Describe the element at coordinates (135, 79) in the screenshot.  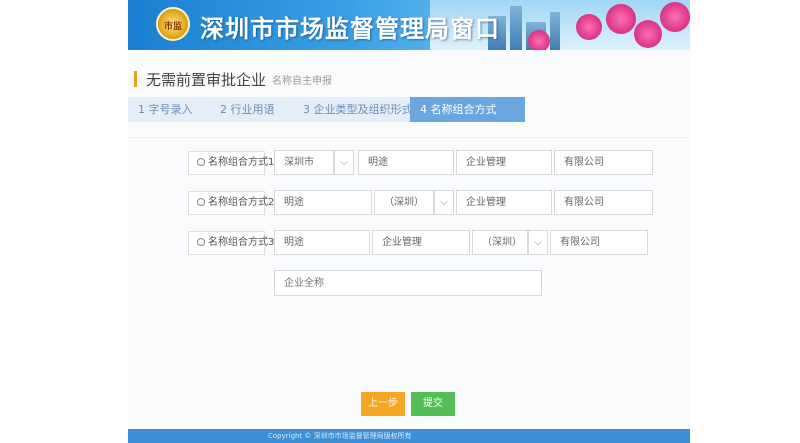
I see `heading-accent-bar` at that location.